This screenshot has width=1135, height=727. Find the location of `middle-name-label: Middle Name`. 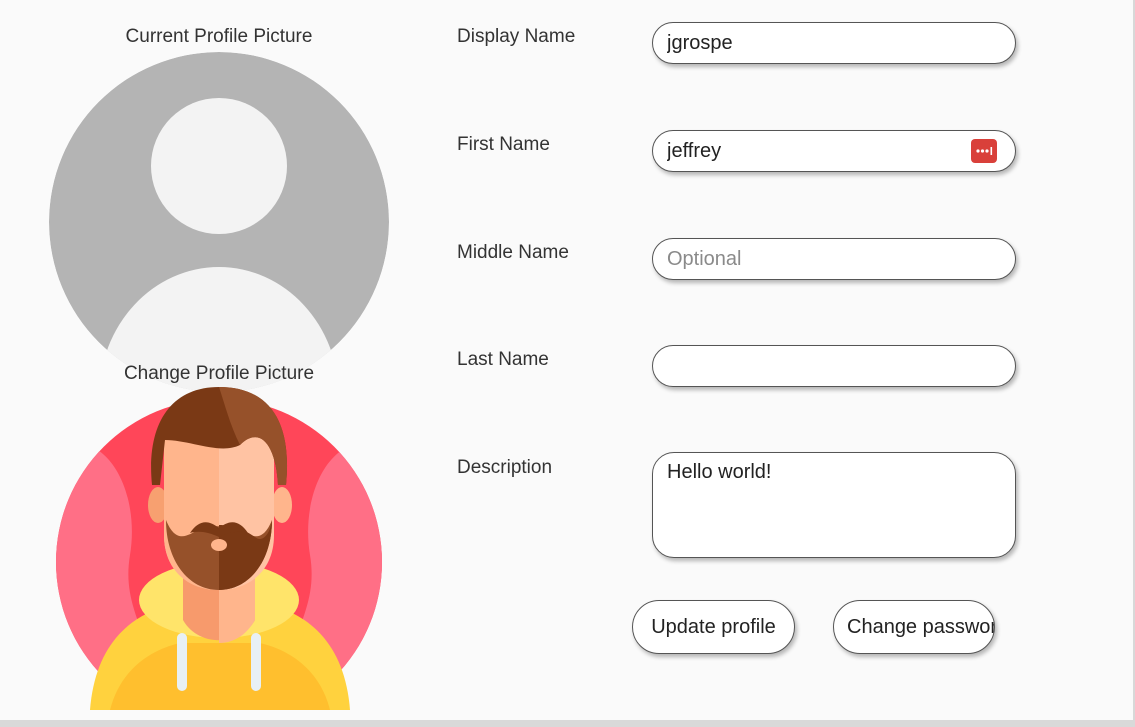

middle-name-label: Middle Name is located at coordinates (513, 252).